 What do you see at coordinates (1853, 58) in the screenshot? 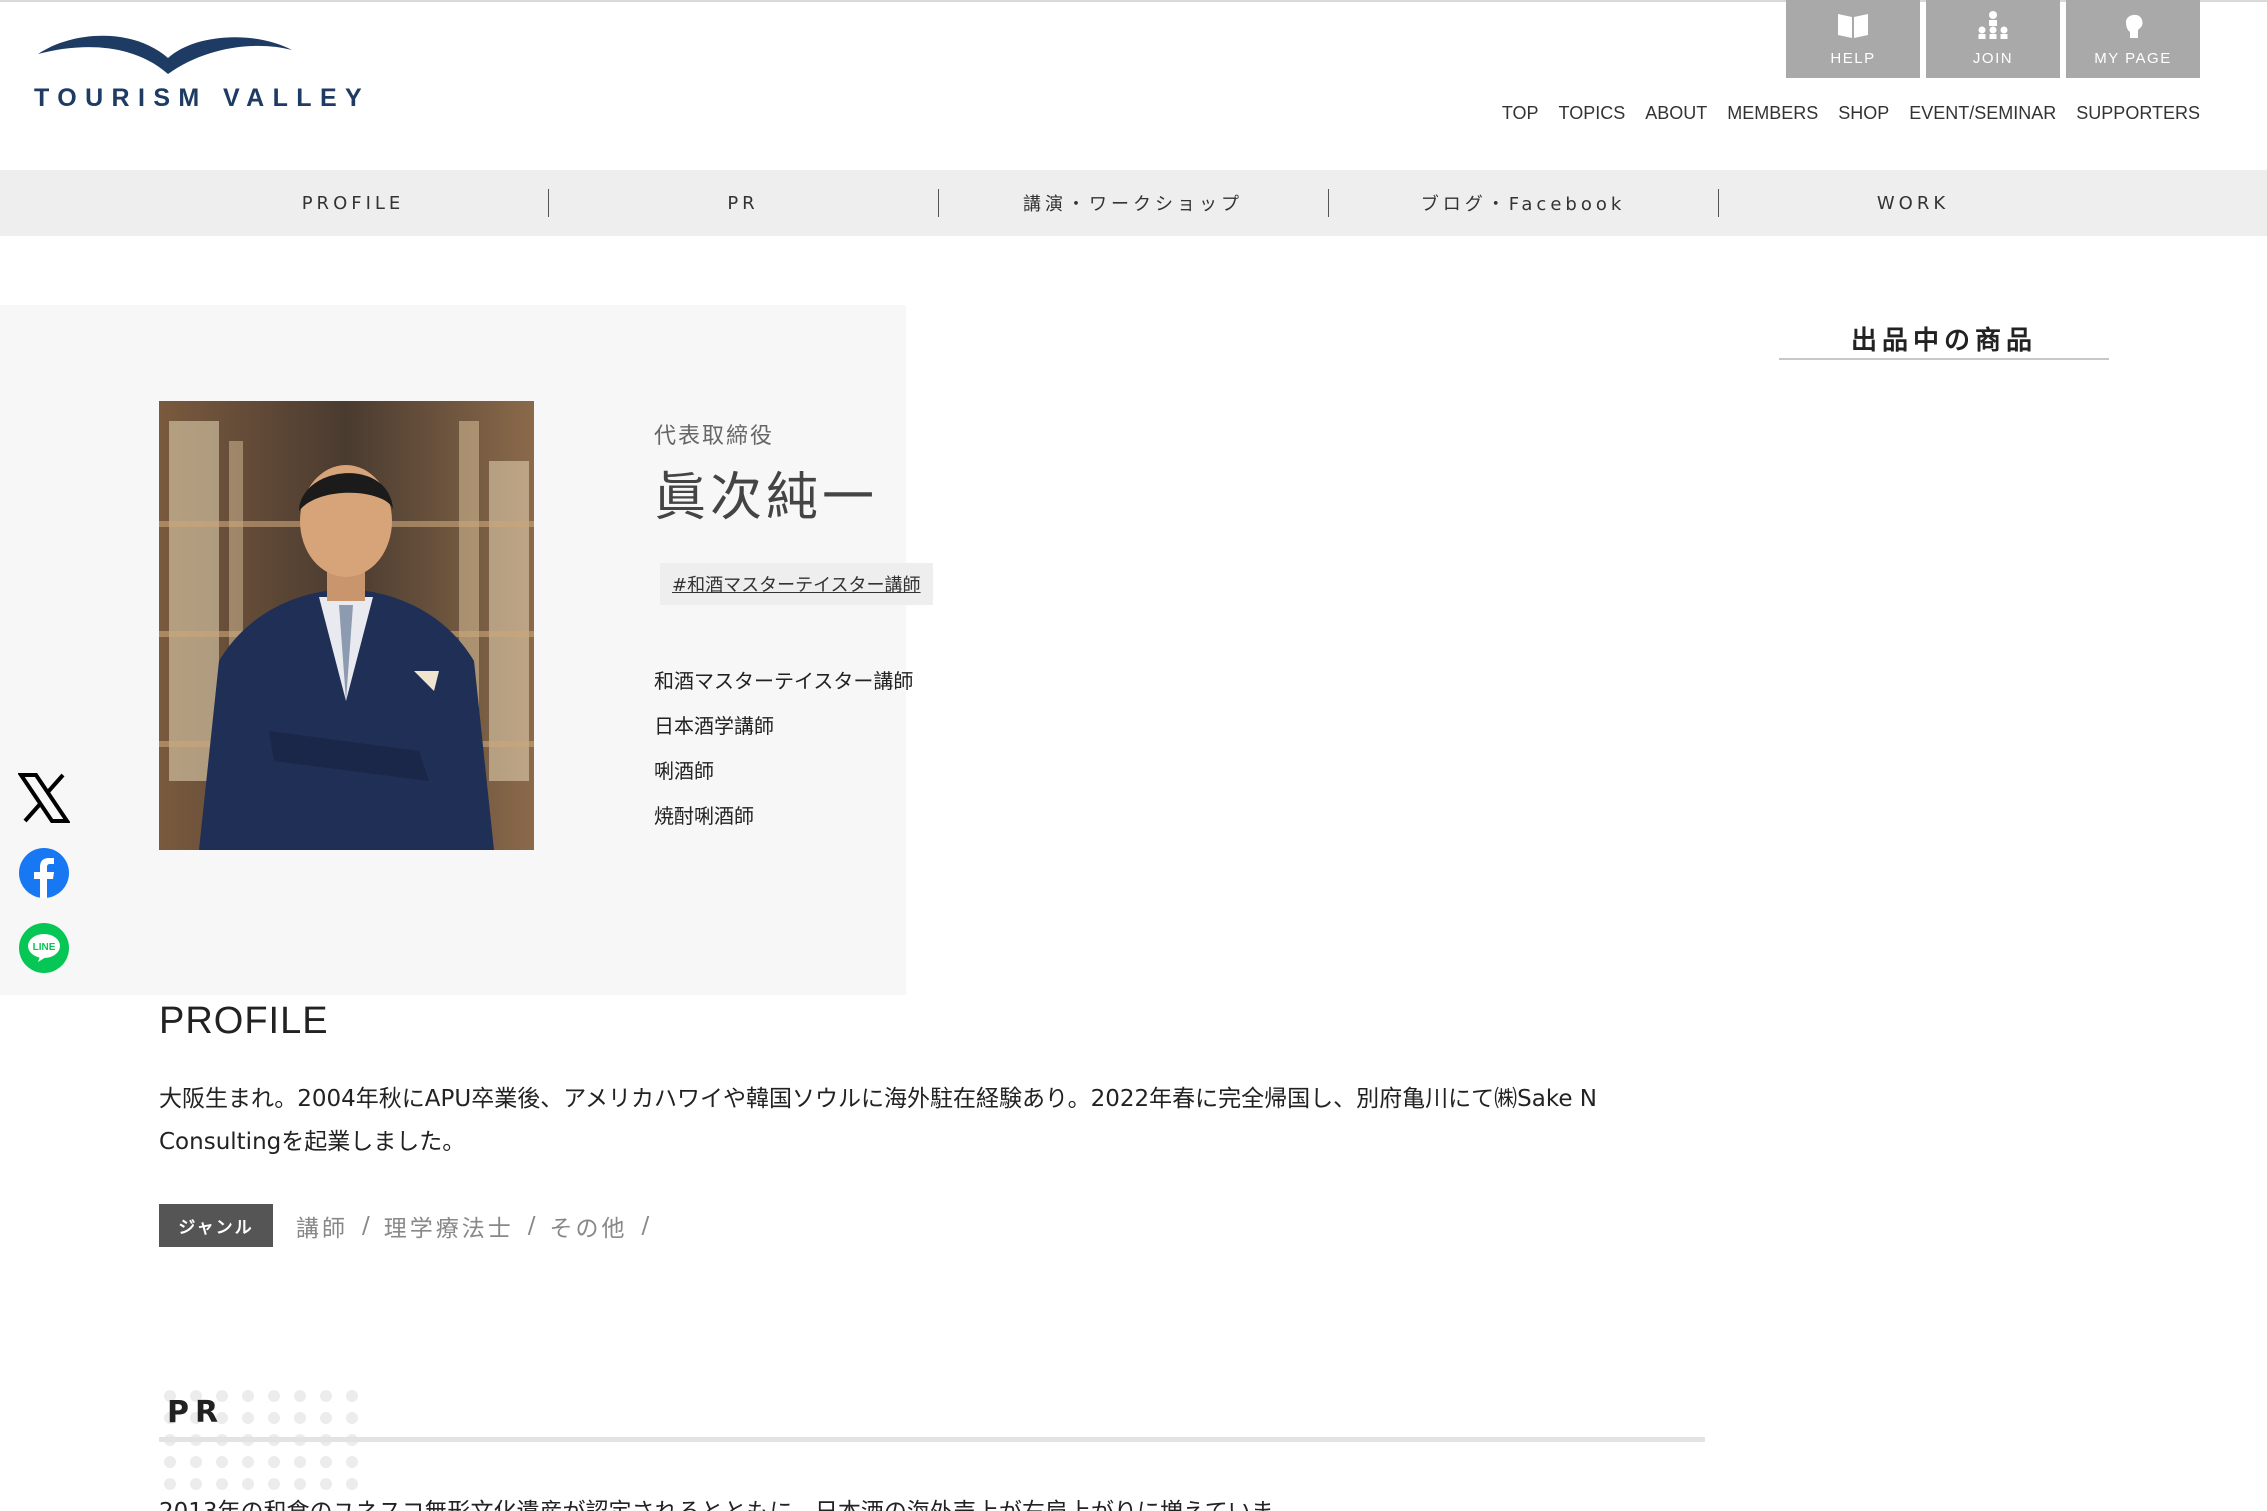
I see `help-label: HELP` at bounding box center [1853, 58].